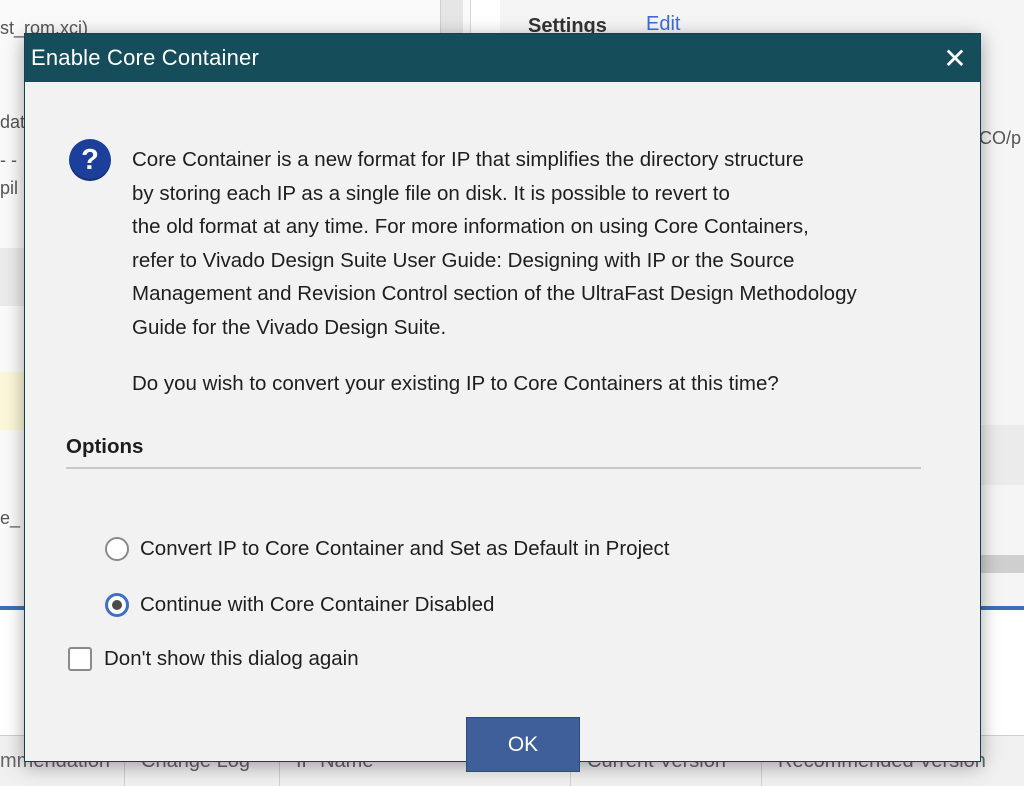  I want to click on bg-highlight-row, so click(12, 401).